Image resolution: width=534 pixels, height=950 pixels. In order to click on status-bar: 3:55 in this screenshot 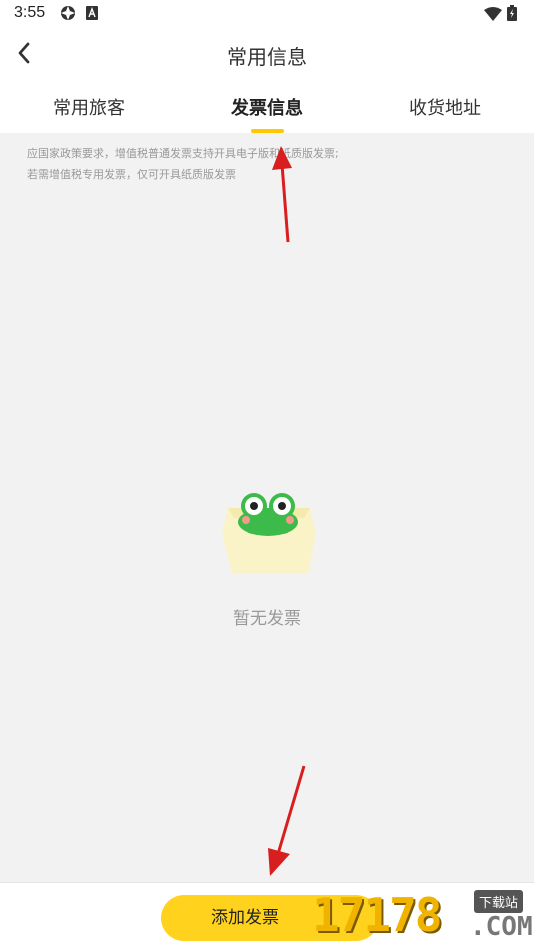, I will do `click(267, 14)`.